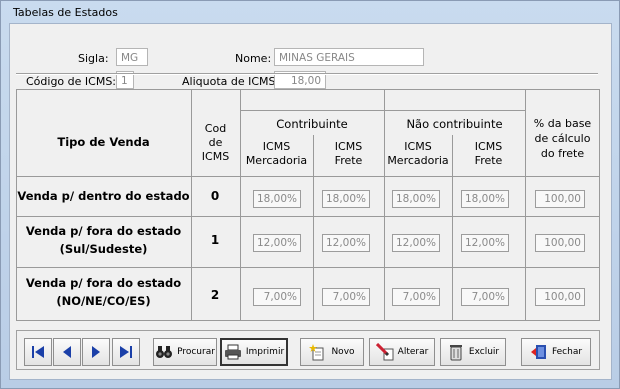 This screenshot has width=620, height=389. What do you see at coordinates (232, 352) in the screenshot?
I see `printer-icon` at bounding box center [232, 352].